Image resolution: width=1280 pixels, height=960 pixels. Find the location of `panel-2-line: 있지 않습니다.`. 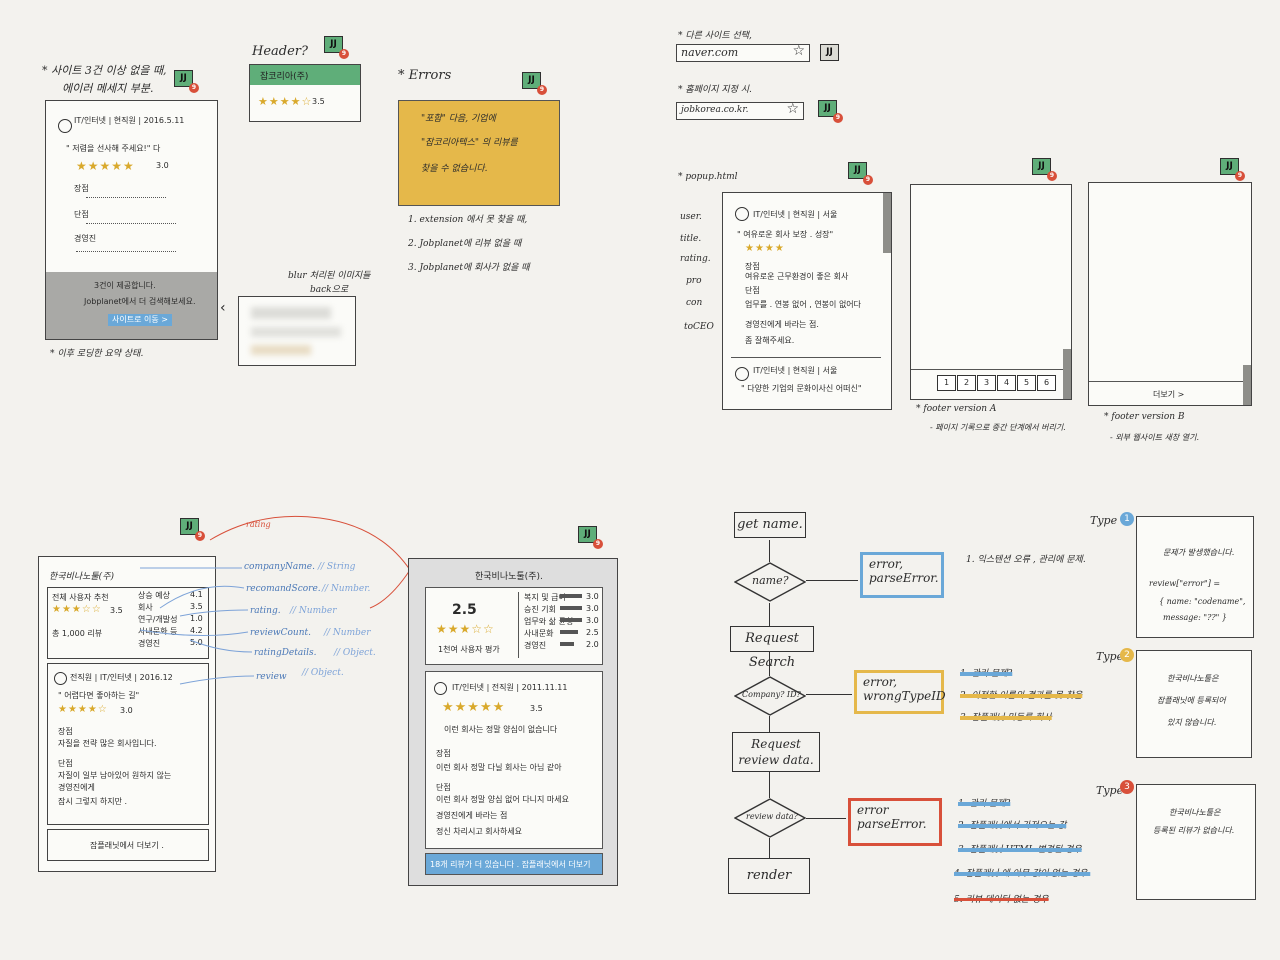

panel-2-line: 있지 않습니다. is located at coordinates (1192, 722).